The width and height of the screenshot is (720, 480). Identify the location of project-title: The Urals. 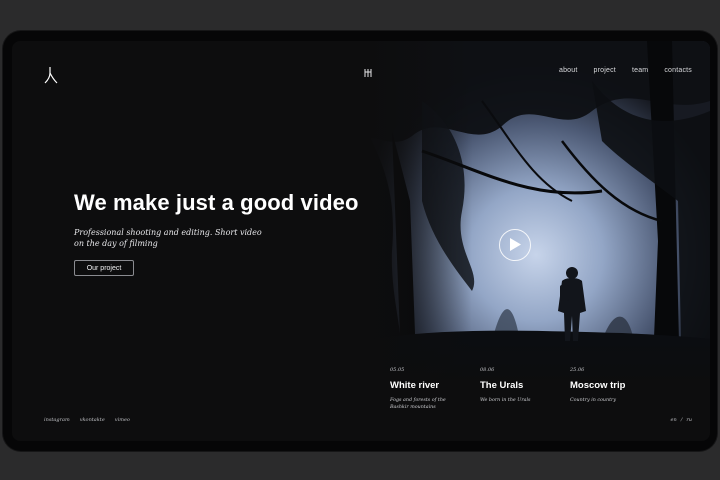
(502, 385).